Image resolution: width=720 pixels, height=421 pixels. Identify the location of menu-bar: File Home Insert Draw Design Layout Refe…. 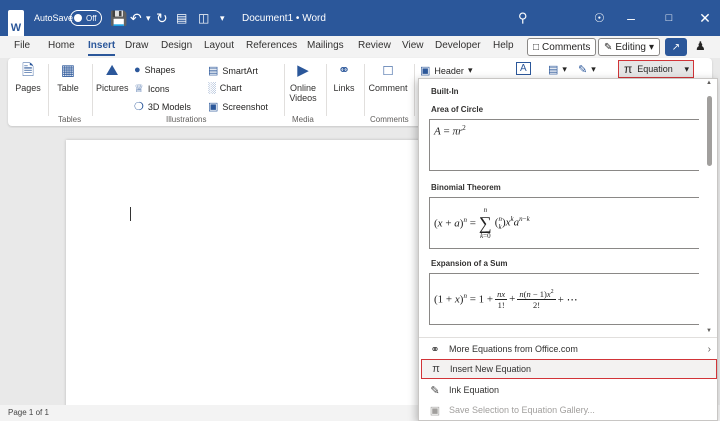
(360, 47).